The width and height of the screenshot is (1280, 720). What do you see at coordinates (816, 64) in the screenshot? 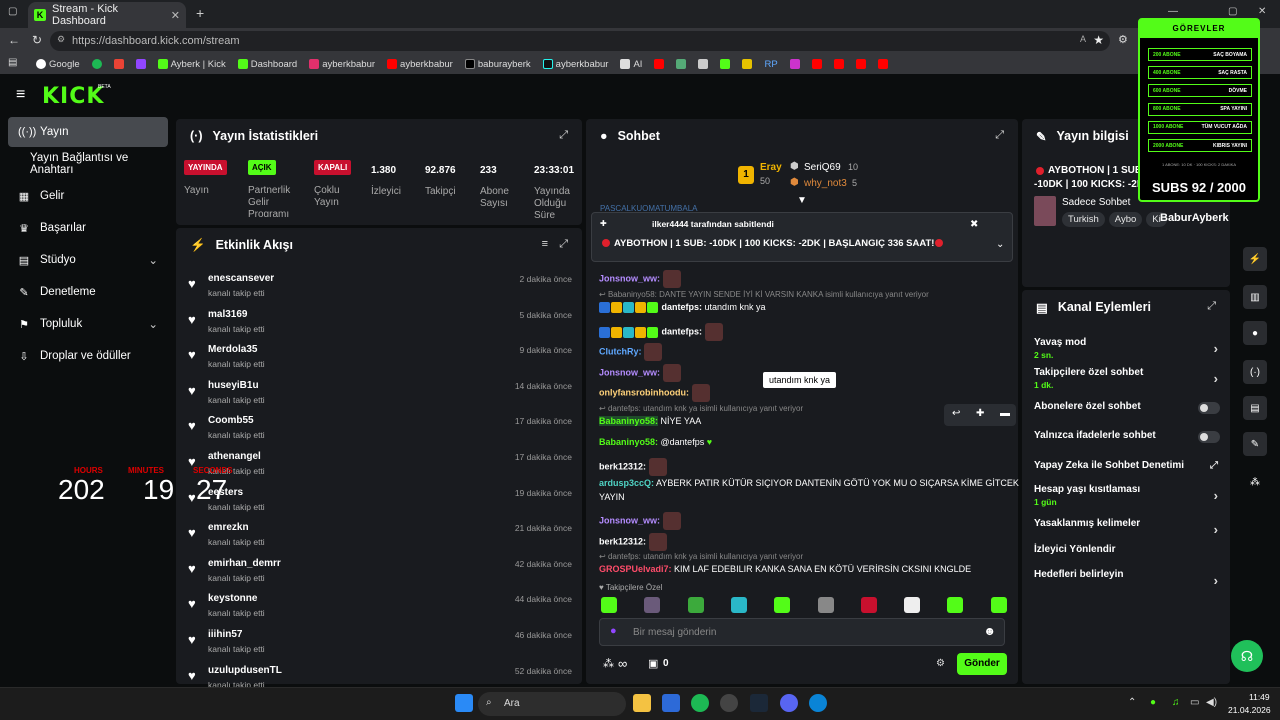
I see `bookmark-yt3` at bounding box center [816, 64].